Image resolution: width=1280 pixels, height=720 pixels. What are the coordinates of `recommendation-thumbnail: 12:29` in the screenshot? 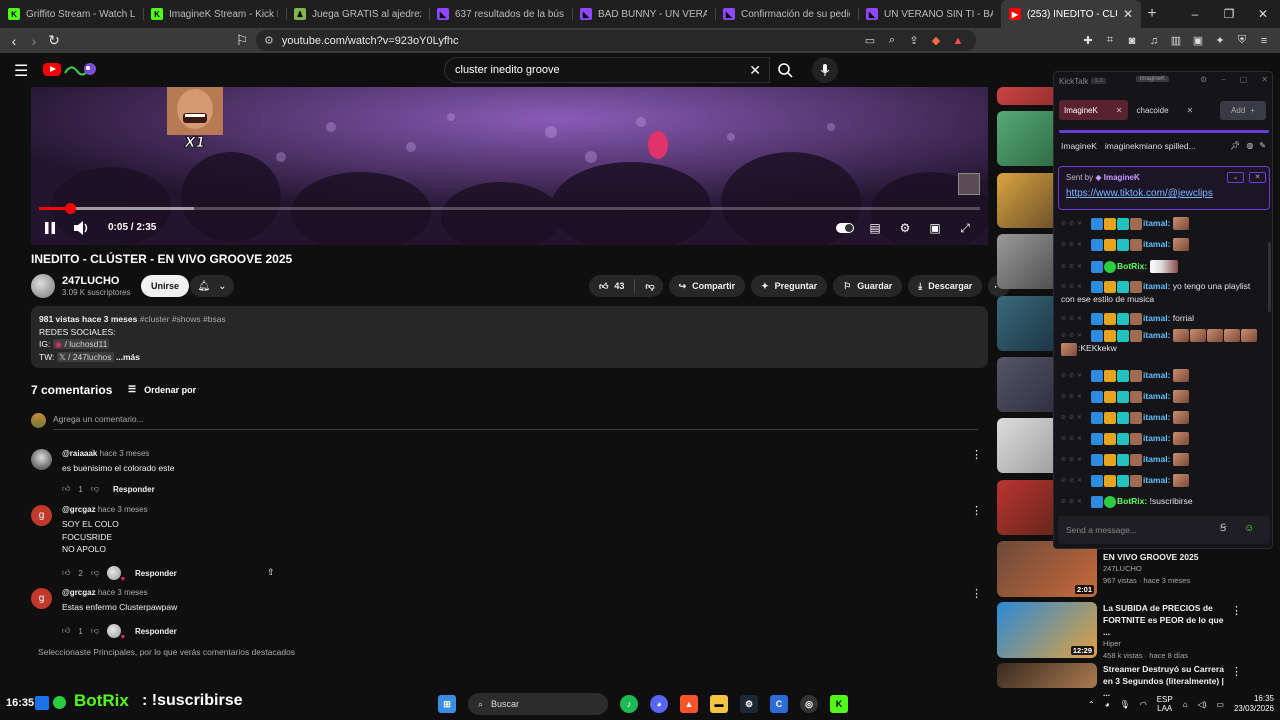 It's located at (1047, 630).